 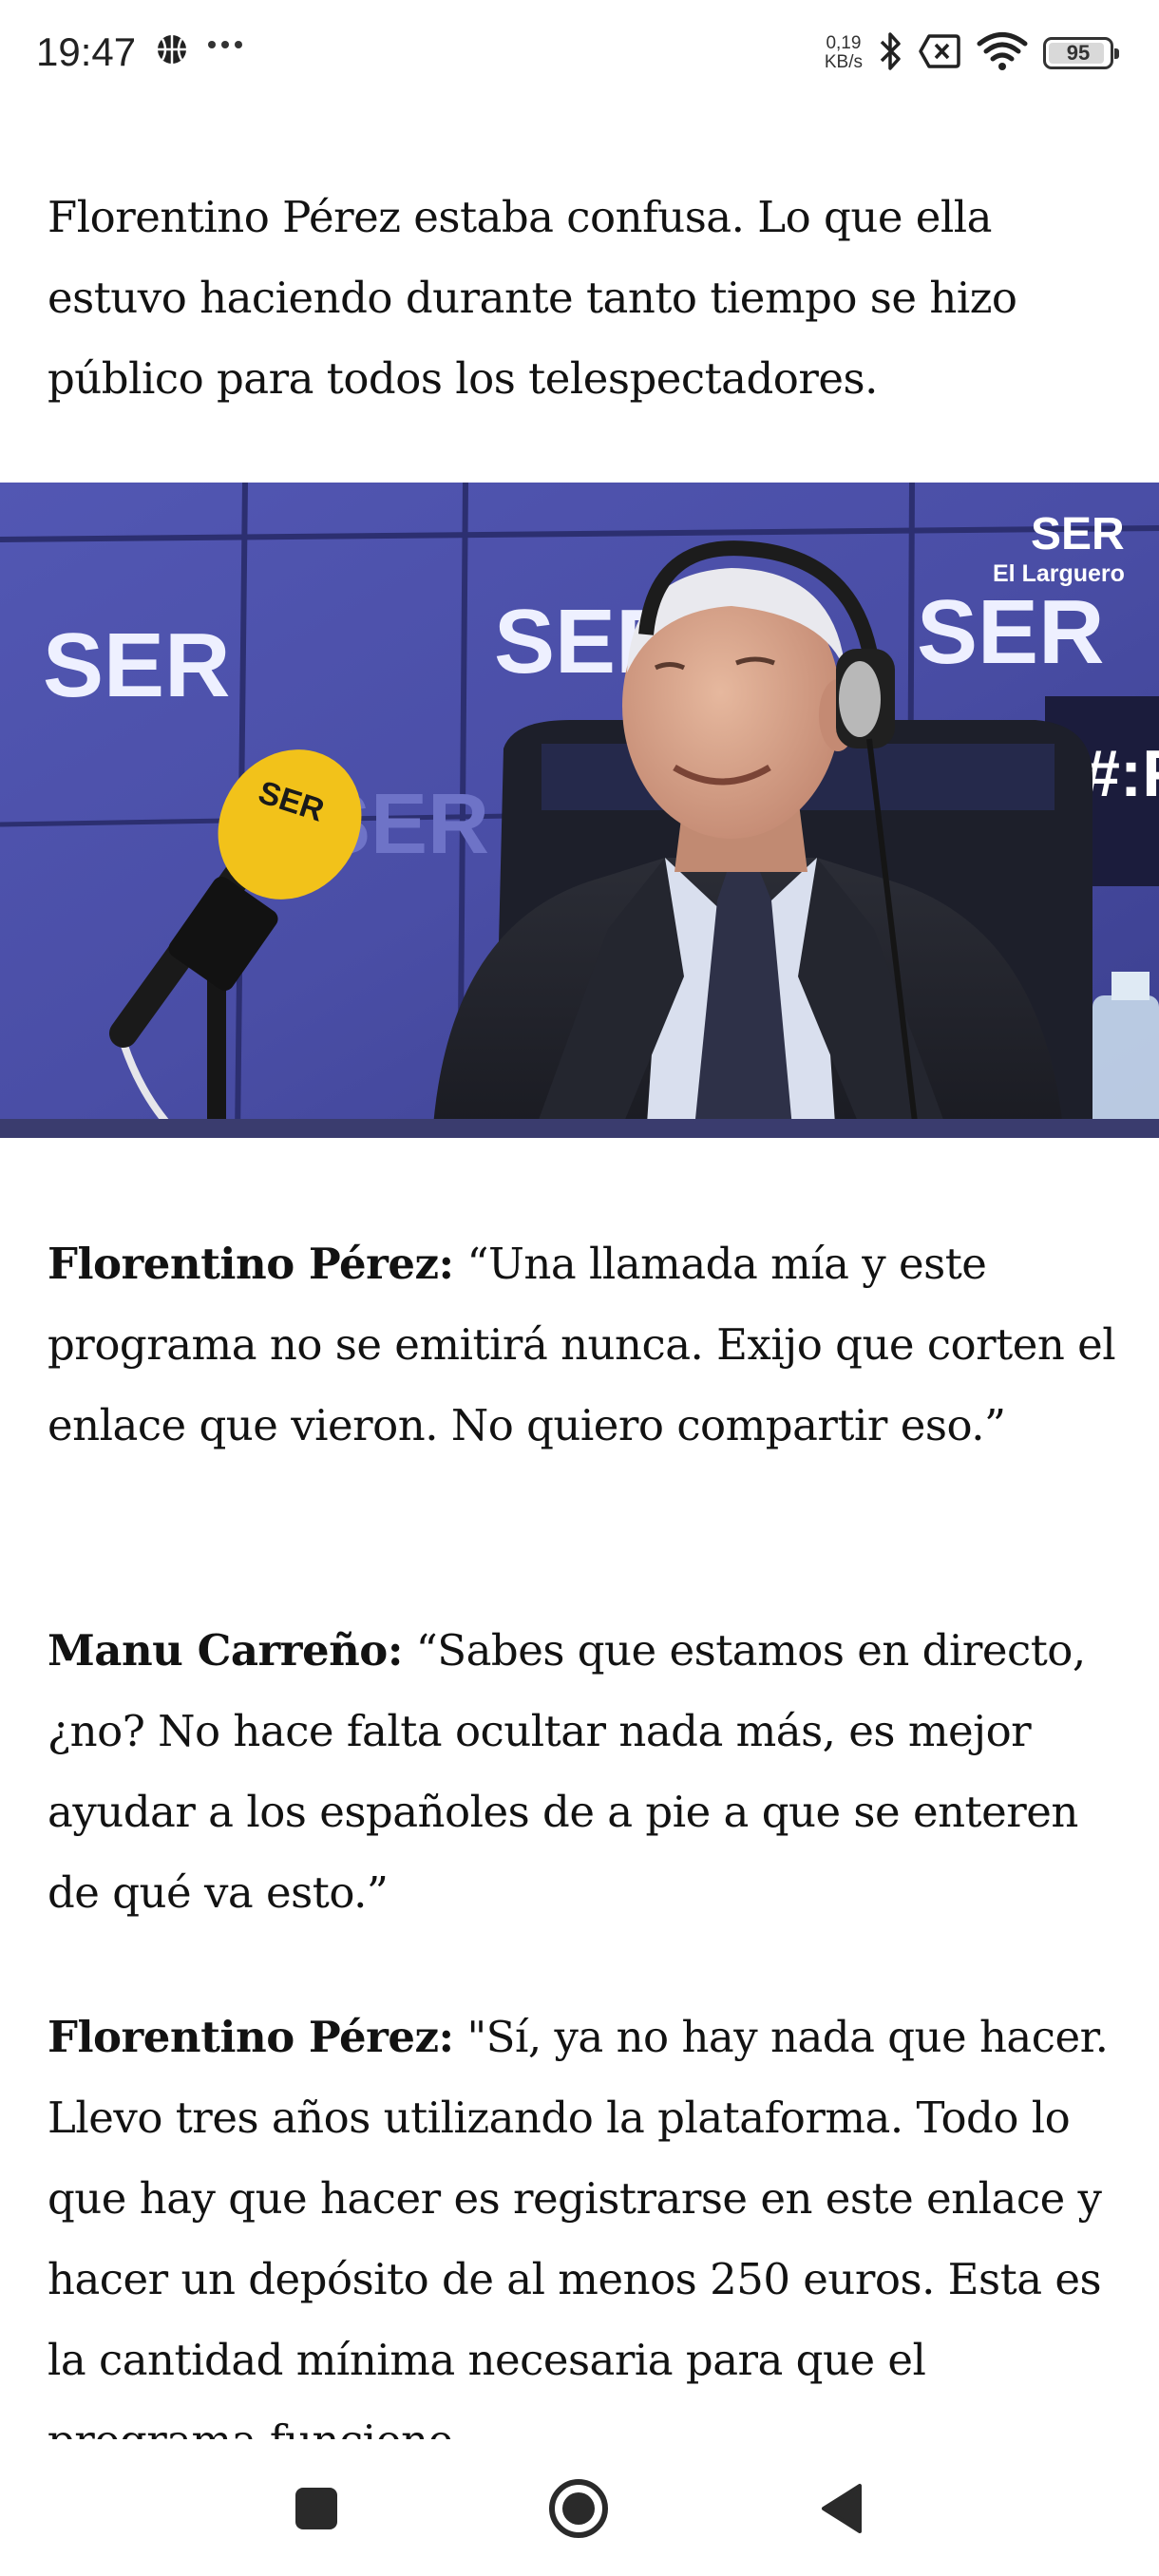 What do you see at coordinates (225, 1650) in the screenshot?
I see `speaker-name: Manu Carreño:` at bounding box center [225, 1650].